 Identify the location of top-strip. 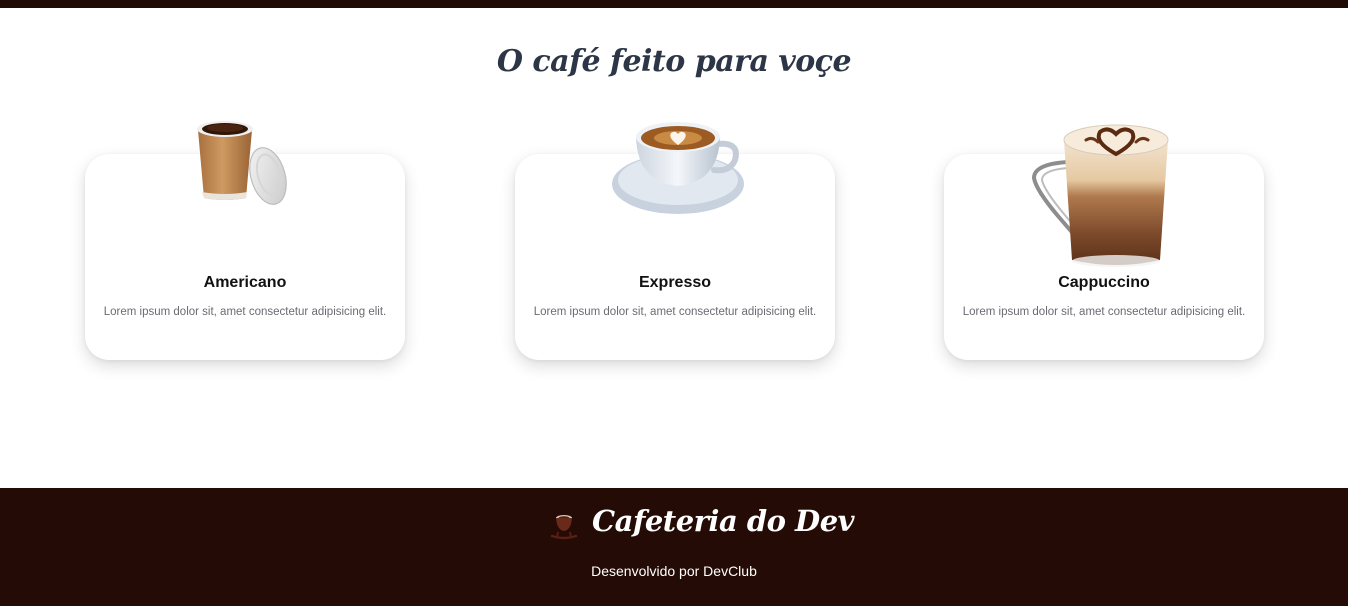
(674, 4).